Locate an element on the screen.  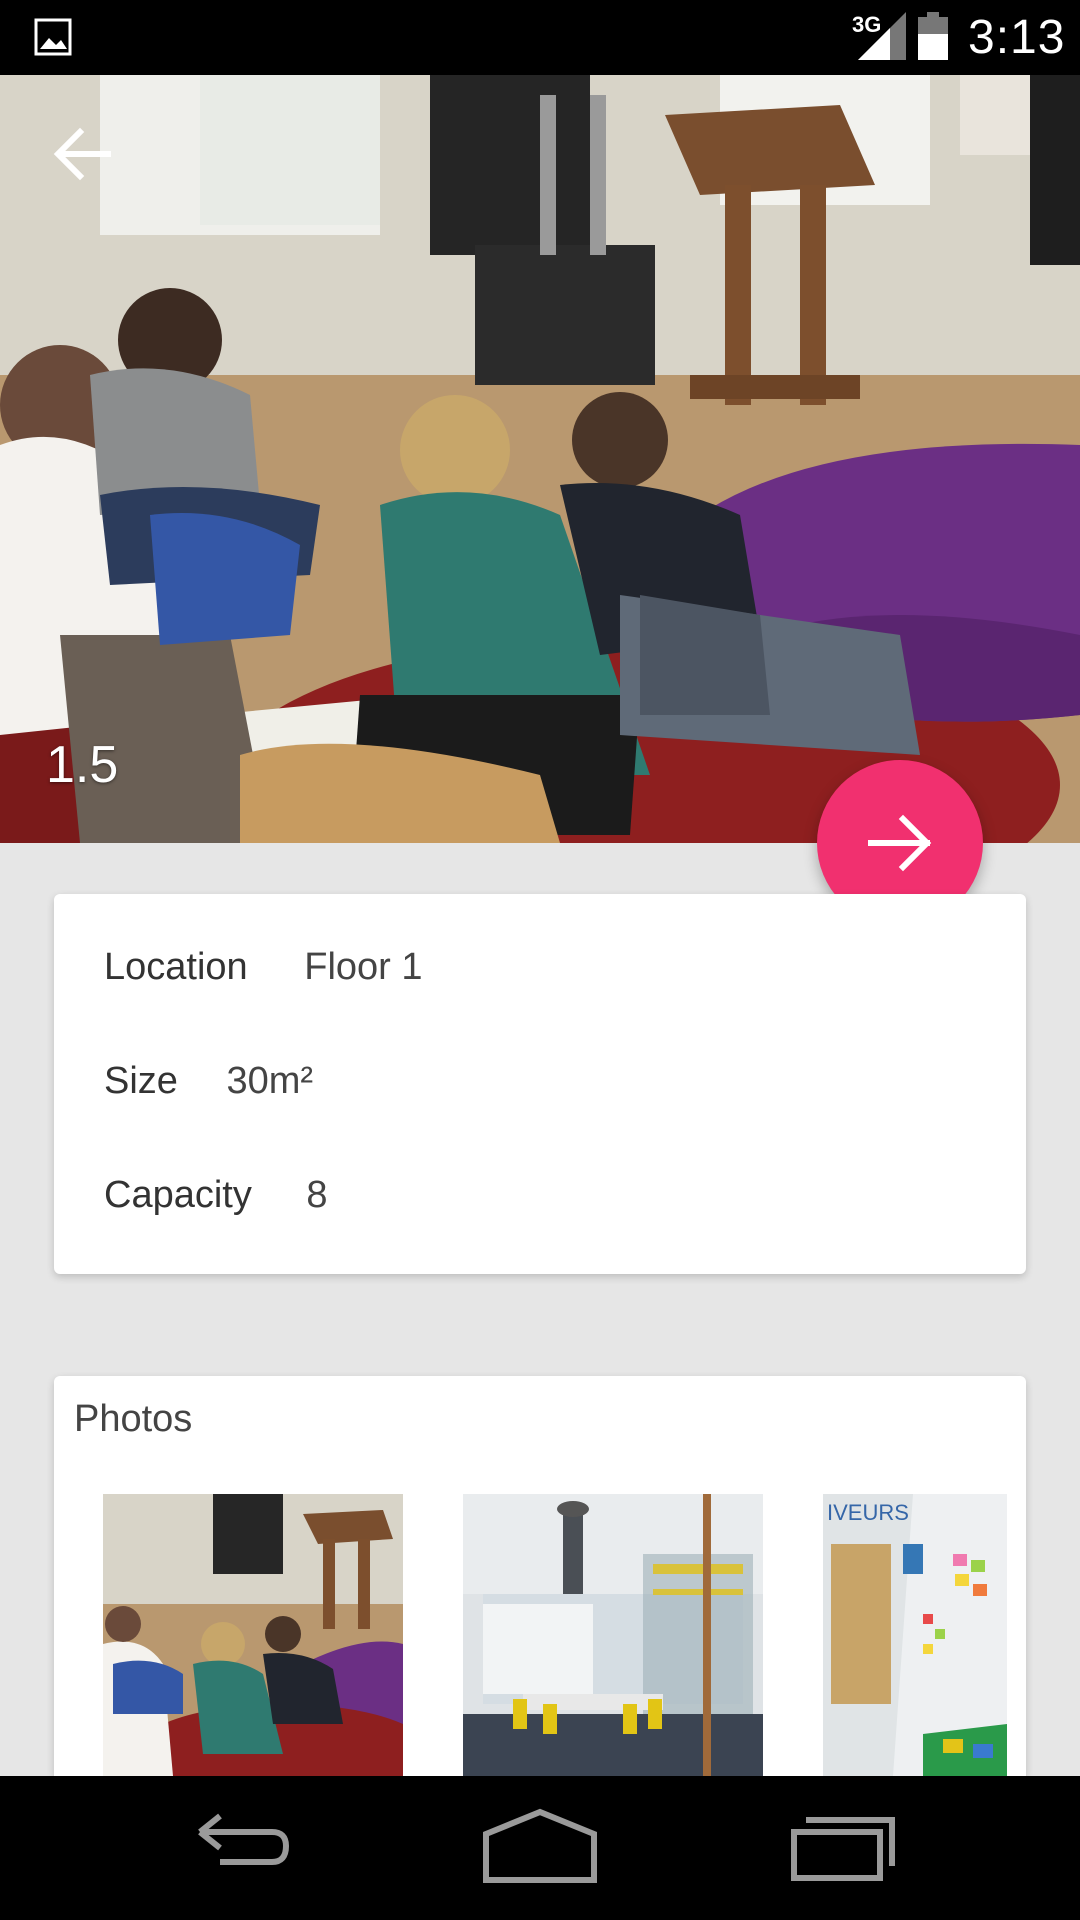
photo-thumbnail-whiteboard: IVEURS is located at coordinates (915, 1635).